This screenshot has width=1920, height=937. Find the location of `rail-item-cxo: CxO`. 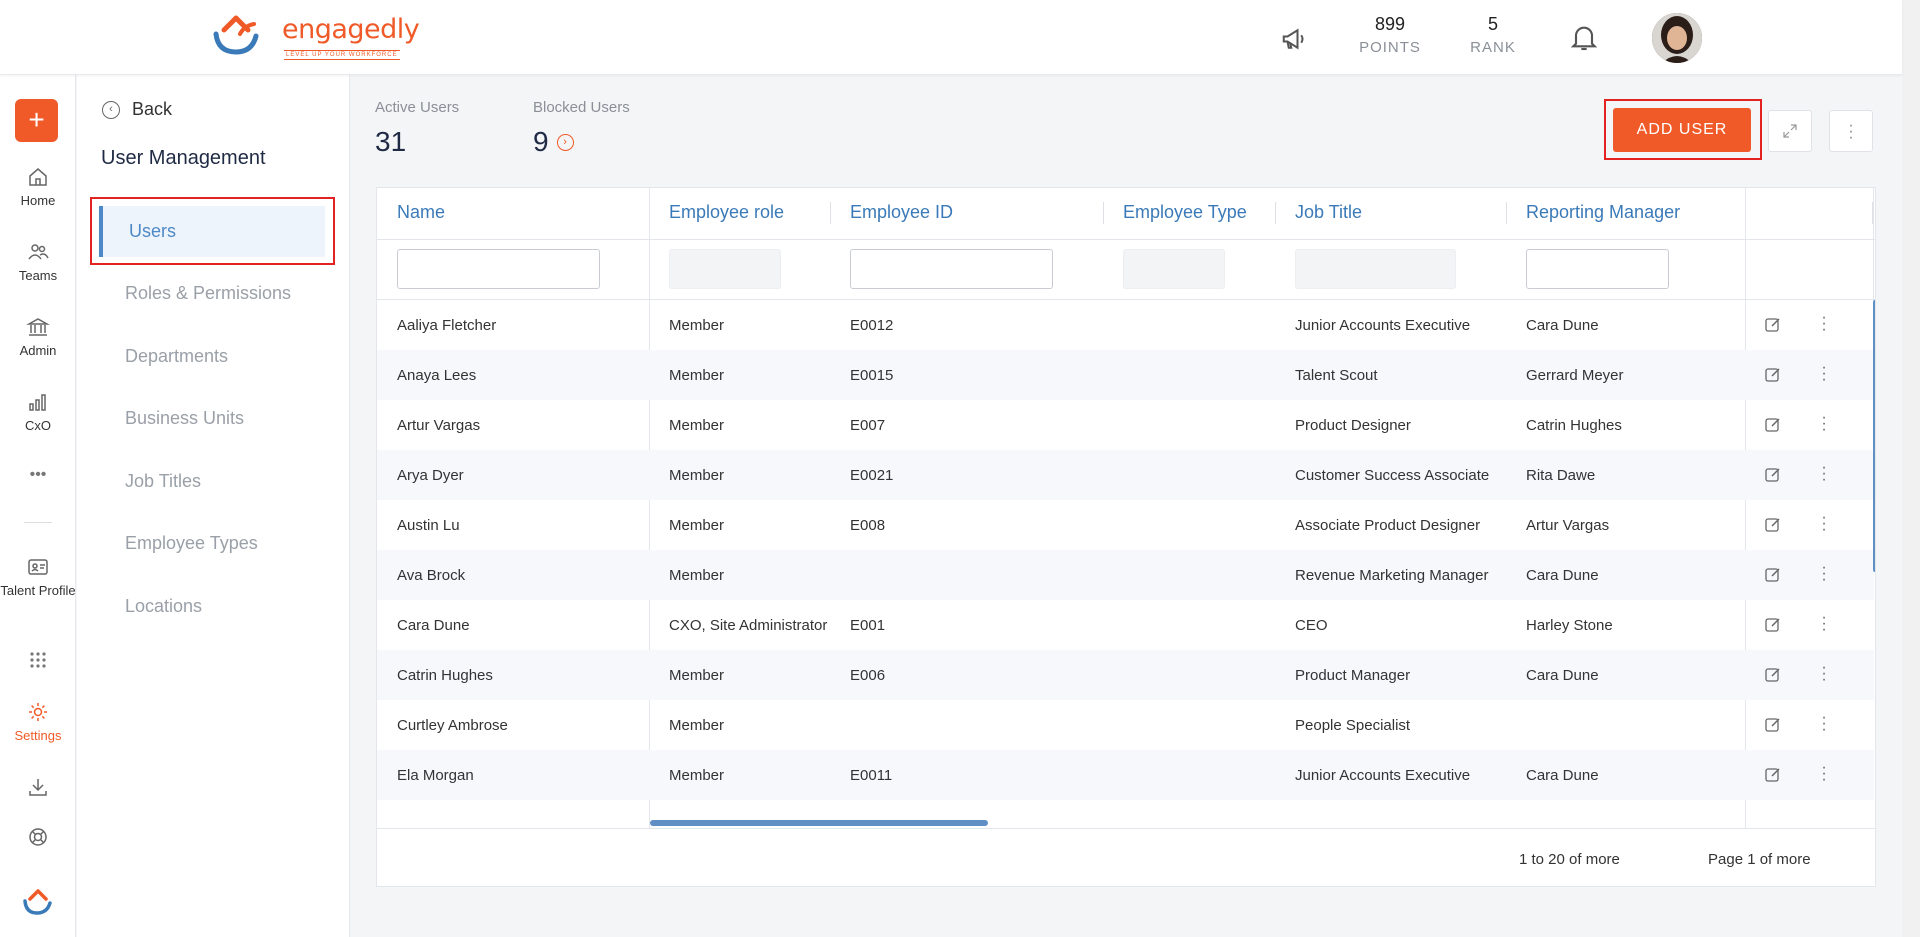

rail-item-cxo: CxO is located at coordinates (38, 411).